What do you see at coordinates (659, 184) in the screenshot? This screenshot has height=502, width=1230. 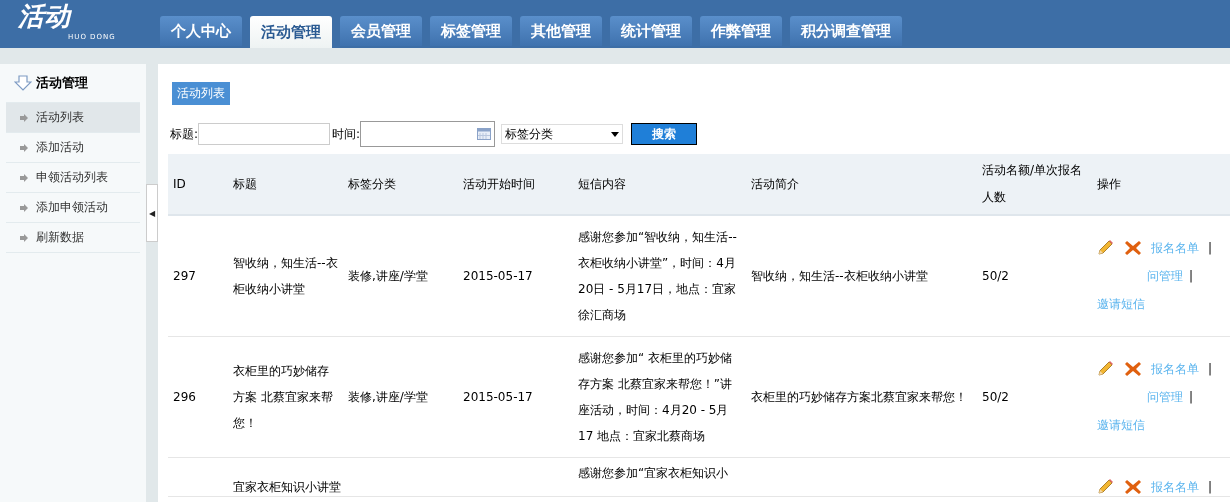 I see `column-header: 短信内容` at bounding box center [659, 184].